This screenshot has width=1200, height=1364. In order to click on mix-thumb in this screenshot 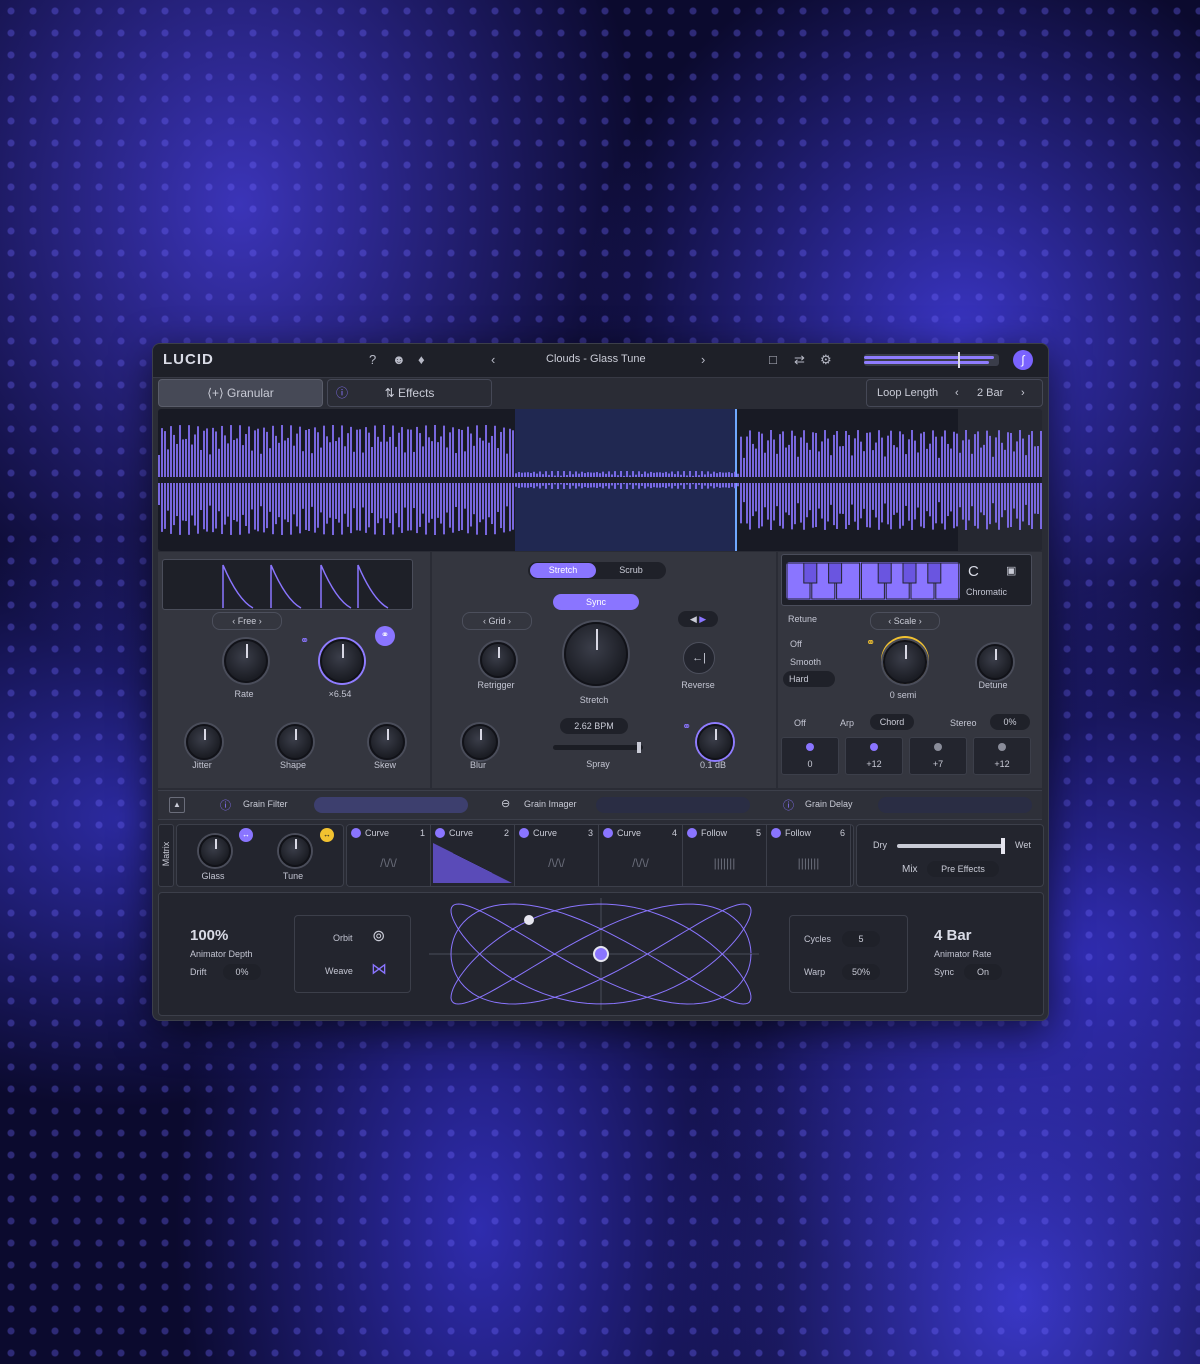, I will do `click(1003, 846)`.